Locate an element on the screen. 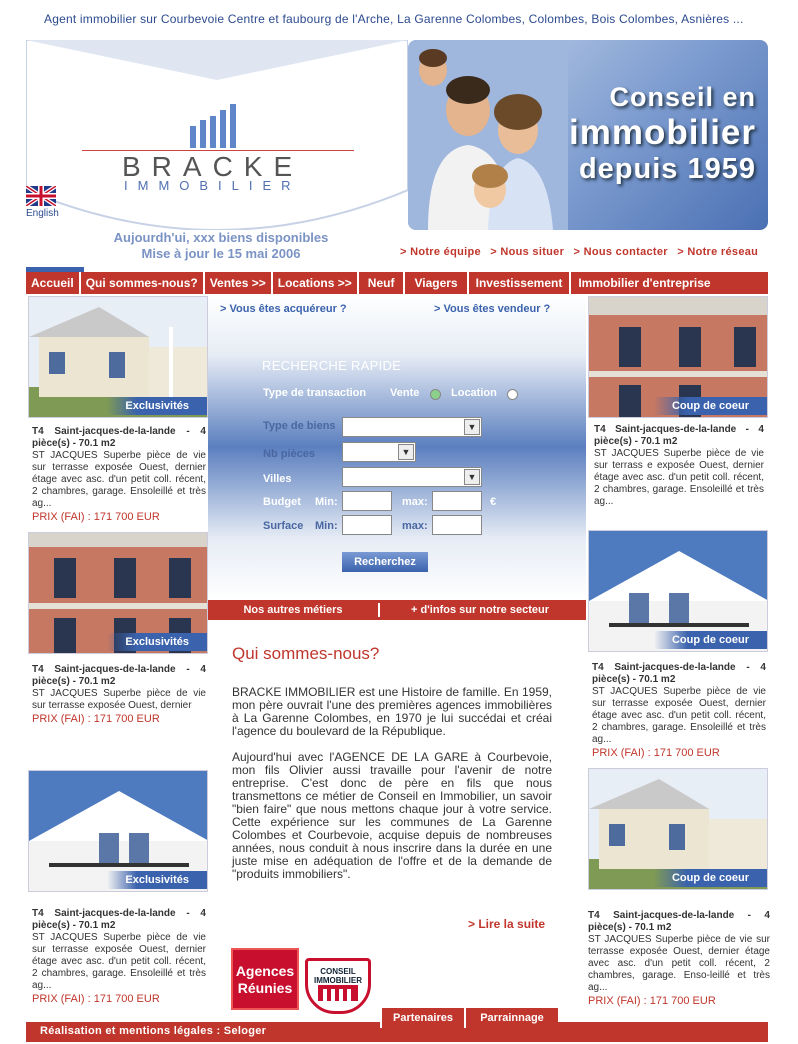 This screenshot has height=1044, width=798. link-notre-equipe: > Notre équipe is located at coordinates (440, 252).